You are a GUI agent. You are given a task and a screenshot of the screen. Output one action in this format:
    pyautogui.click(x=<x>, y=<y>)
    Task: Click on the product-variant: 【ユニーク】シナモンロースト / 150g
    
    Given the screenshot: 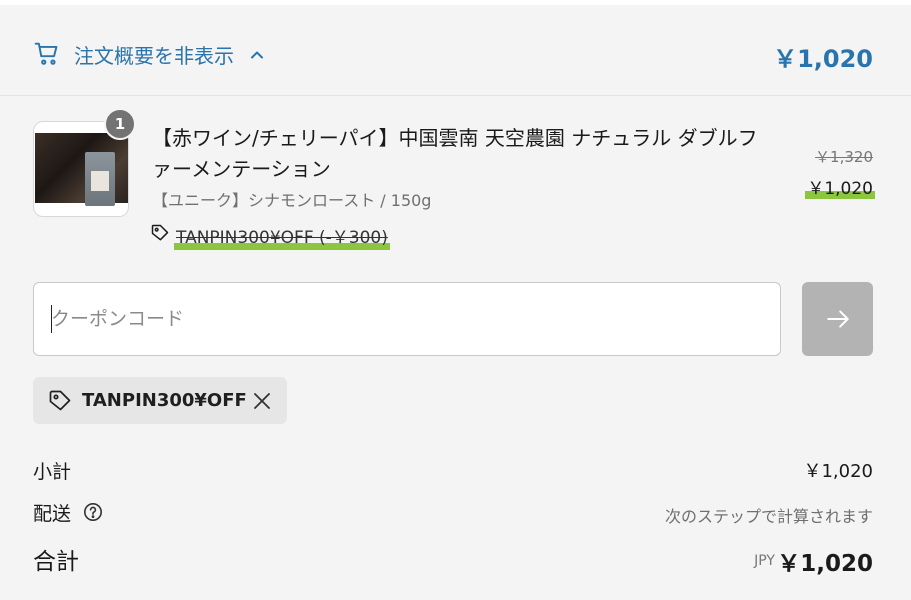 What is the action you would take?
    pyautogui.click(x=292, y=200)
    